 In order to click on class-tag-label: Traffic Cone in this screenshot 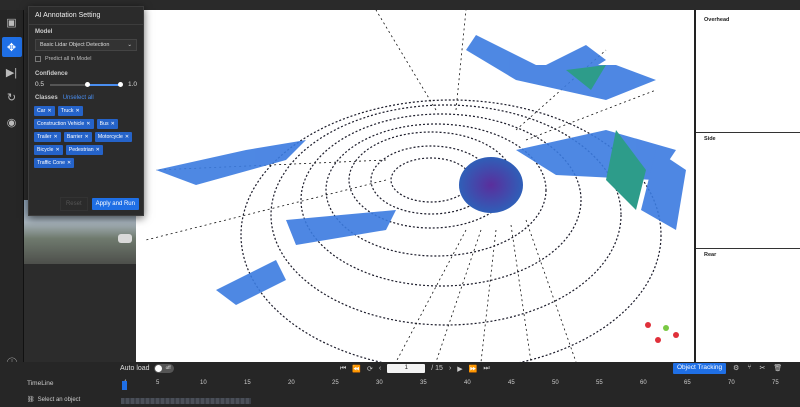, I will do `click(51, 163)`.